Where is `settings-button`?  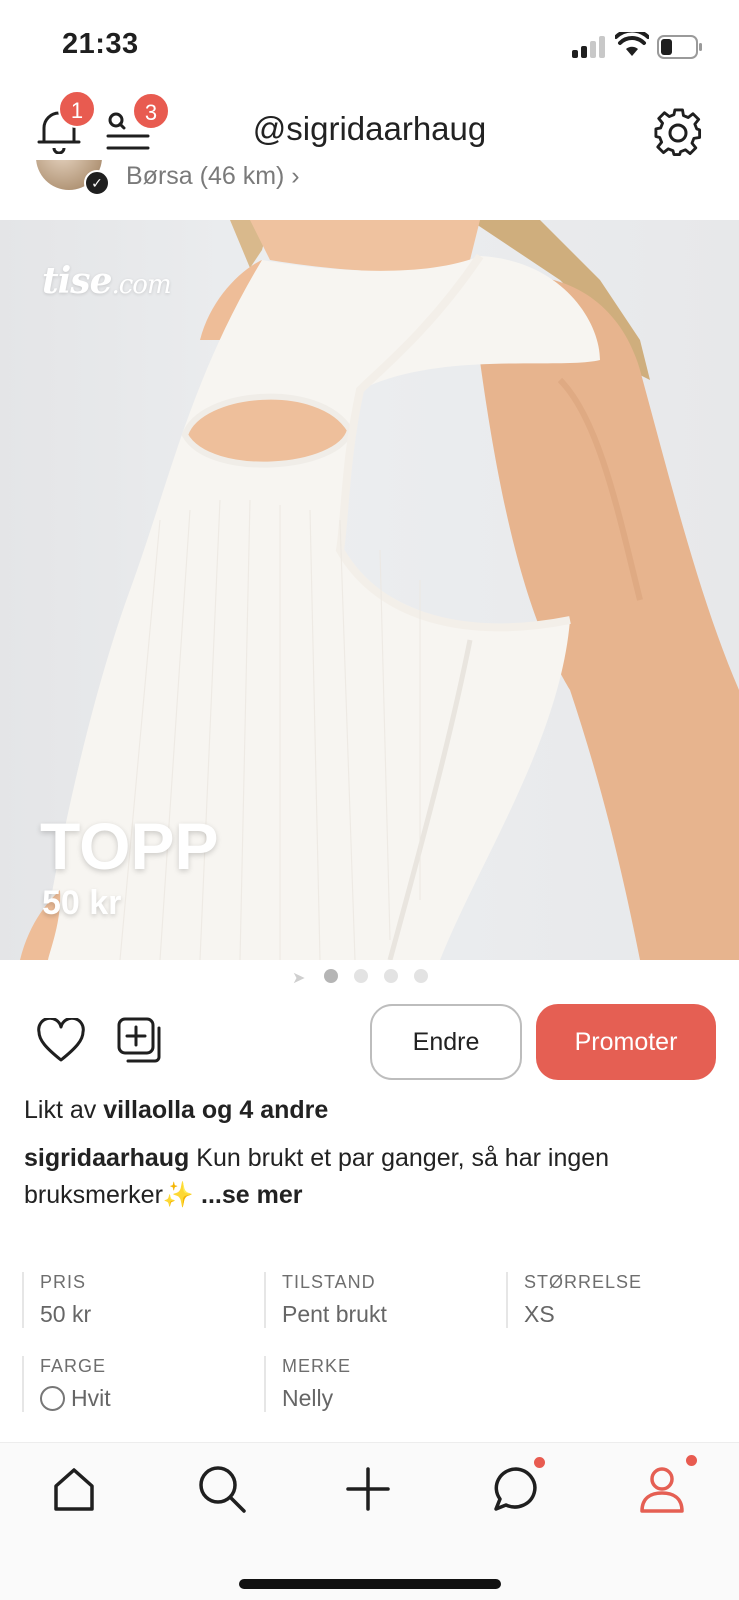 settings-button is located at coordinates (679, 133).